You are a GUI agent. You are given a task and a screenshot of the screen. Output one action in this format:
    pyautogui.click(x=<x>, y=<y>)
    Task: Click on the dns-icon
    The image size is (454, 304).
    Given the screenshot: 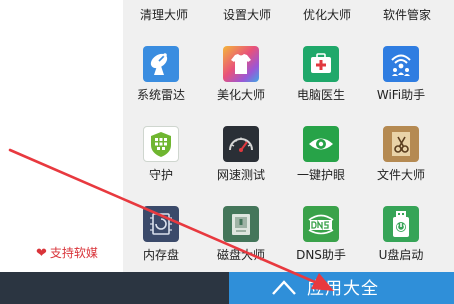 What is the action you would take?
    pyautogui.click(x=321, y=224)
    